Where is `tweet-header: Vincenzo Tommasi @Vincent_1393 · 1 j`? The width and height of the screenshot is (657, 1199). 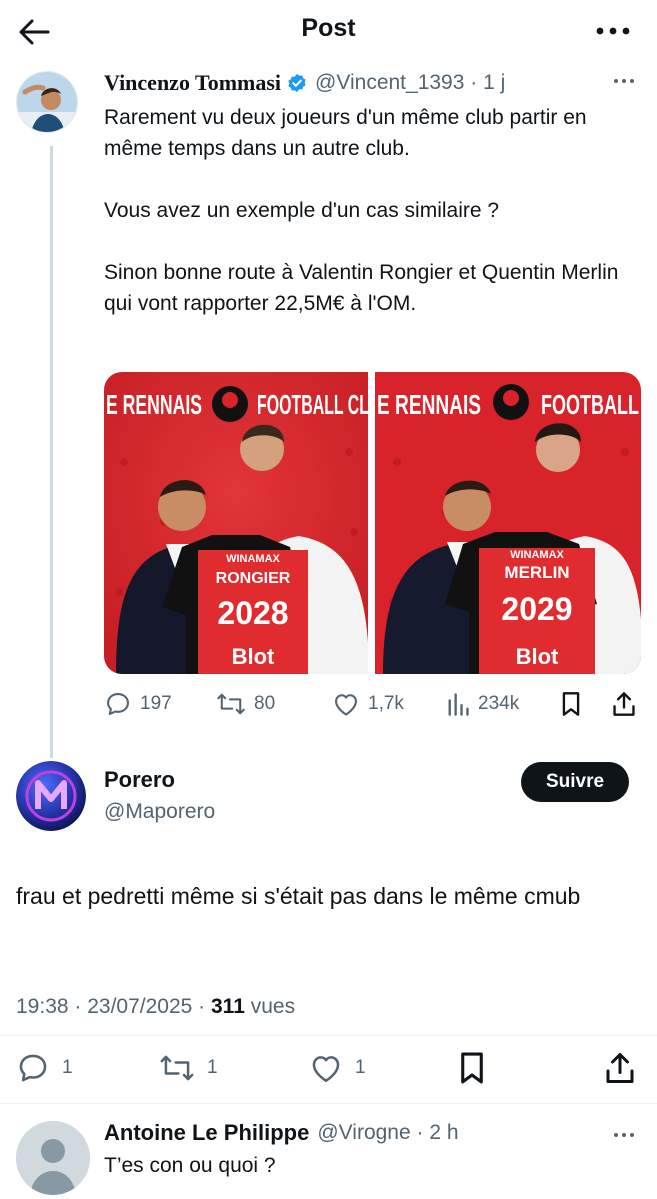 tweet-header: Vincenzo Tommasi @Vincent_1393 · 1 j is located at coordinates (370, 83).